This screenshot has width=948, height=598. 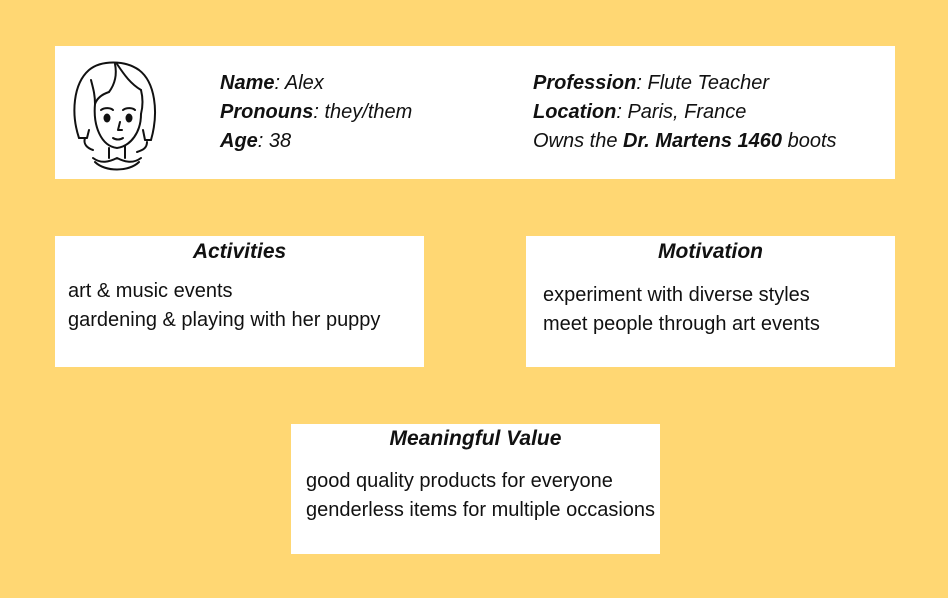 I want to click on profile-left-column: Name: Alex Pronouns: they/them Age: 38, so click(x=316, y=112).